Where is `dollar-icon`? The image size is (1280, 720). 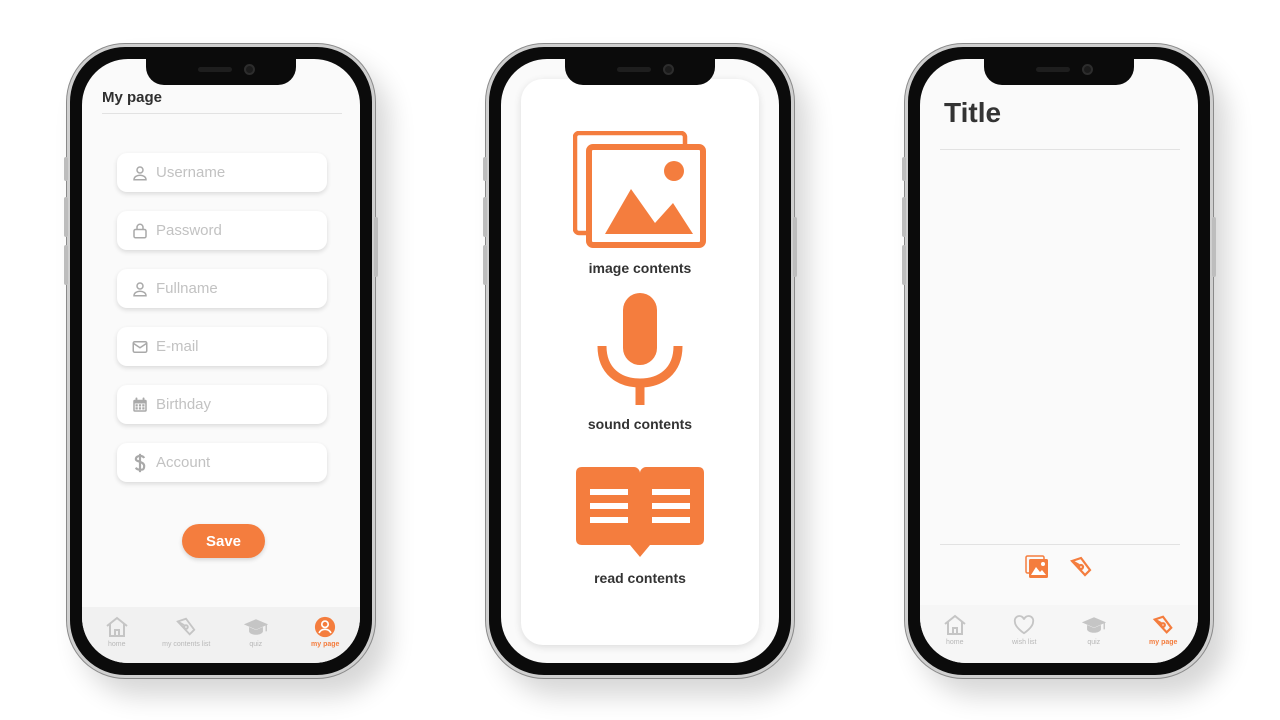 dollar-icon is located at coordinates (140, 462).